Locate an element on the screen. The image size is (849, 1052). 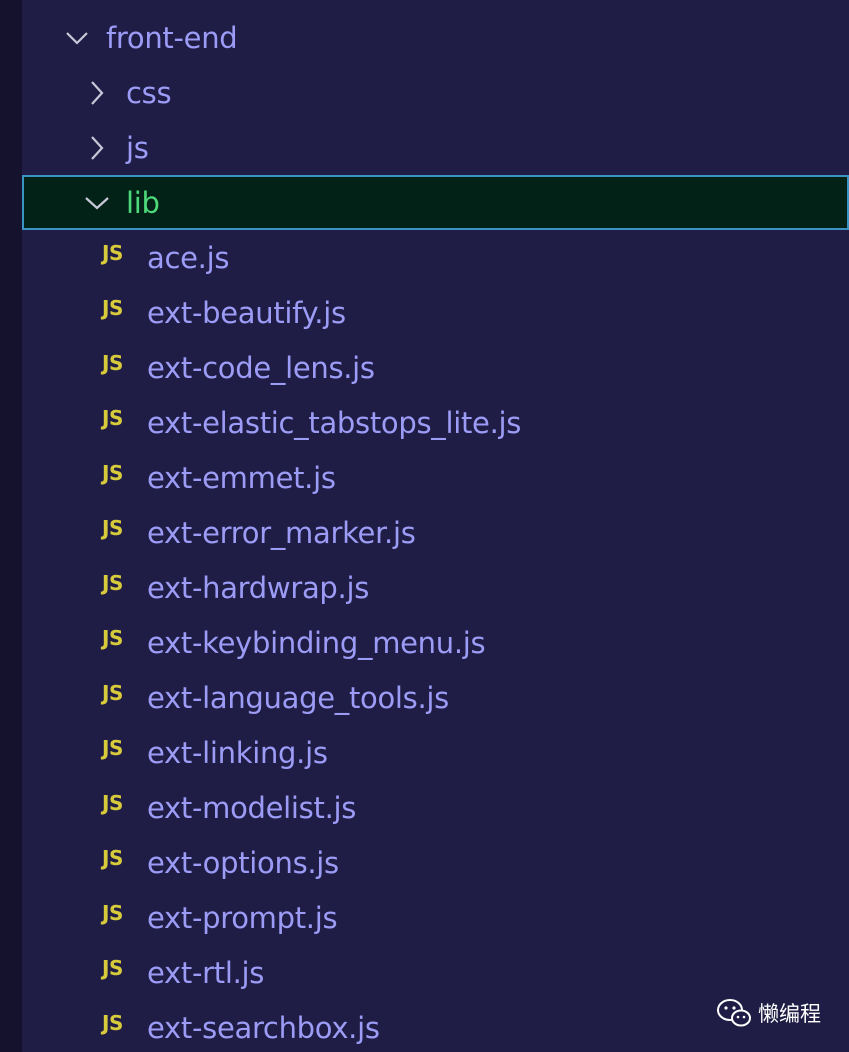
file-label: ext-emmet.js is located at coordinates (241, 477).